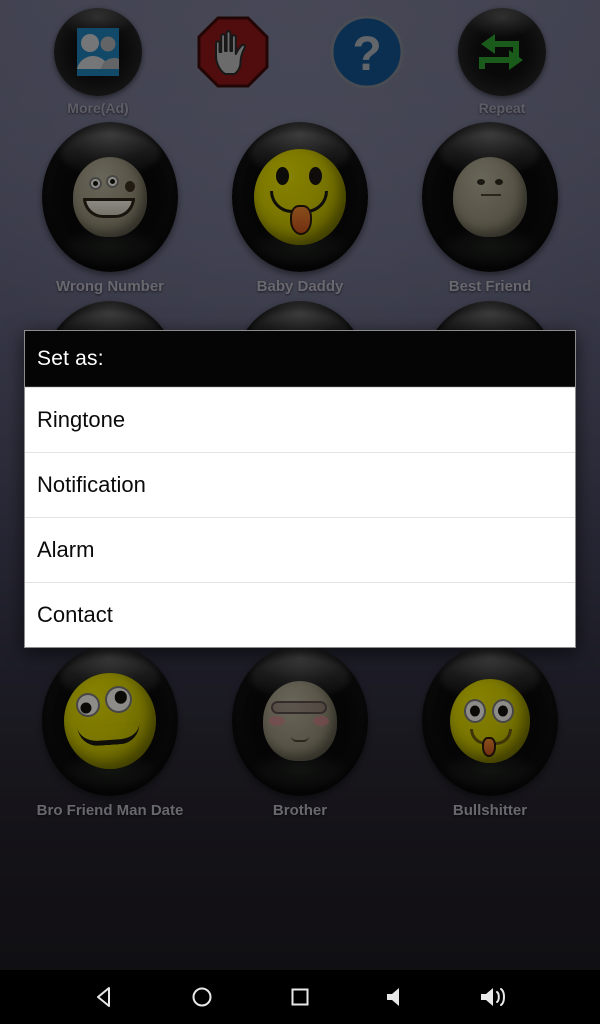  Describe the element at coordinates (300, 419) in the screenshot. I see `dialog-option-ringtone: Ringtone` at that location.